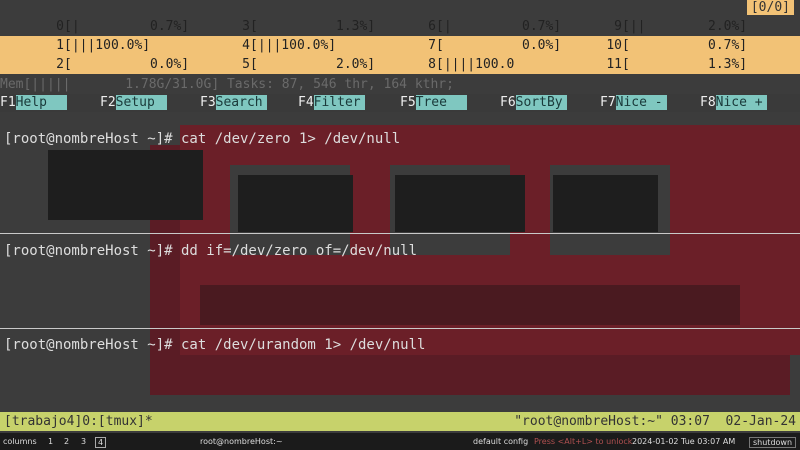 The width and height of the screenshot is (800, 450). What do you see at coordinates (50, 441) in the screenshot?
I see `workspace-1: 1` at bounding box center [50, 441].